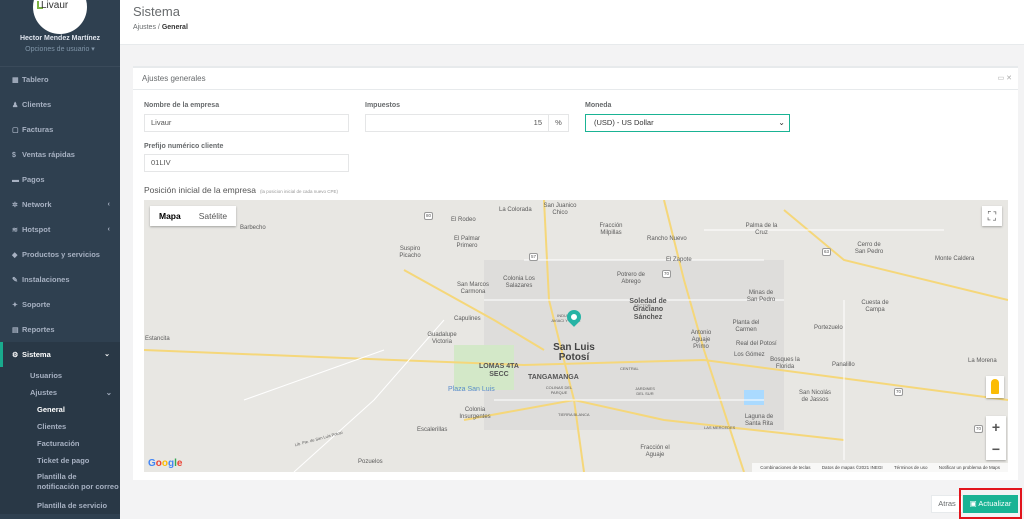 The image size is (1024, 519). I want to click on submenu-plantilla-notificacion: Plantilla de notificación por correo, so click(60, 483).